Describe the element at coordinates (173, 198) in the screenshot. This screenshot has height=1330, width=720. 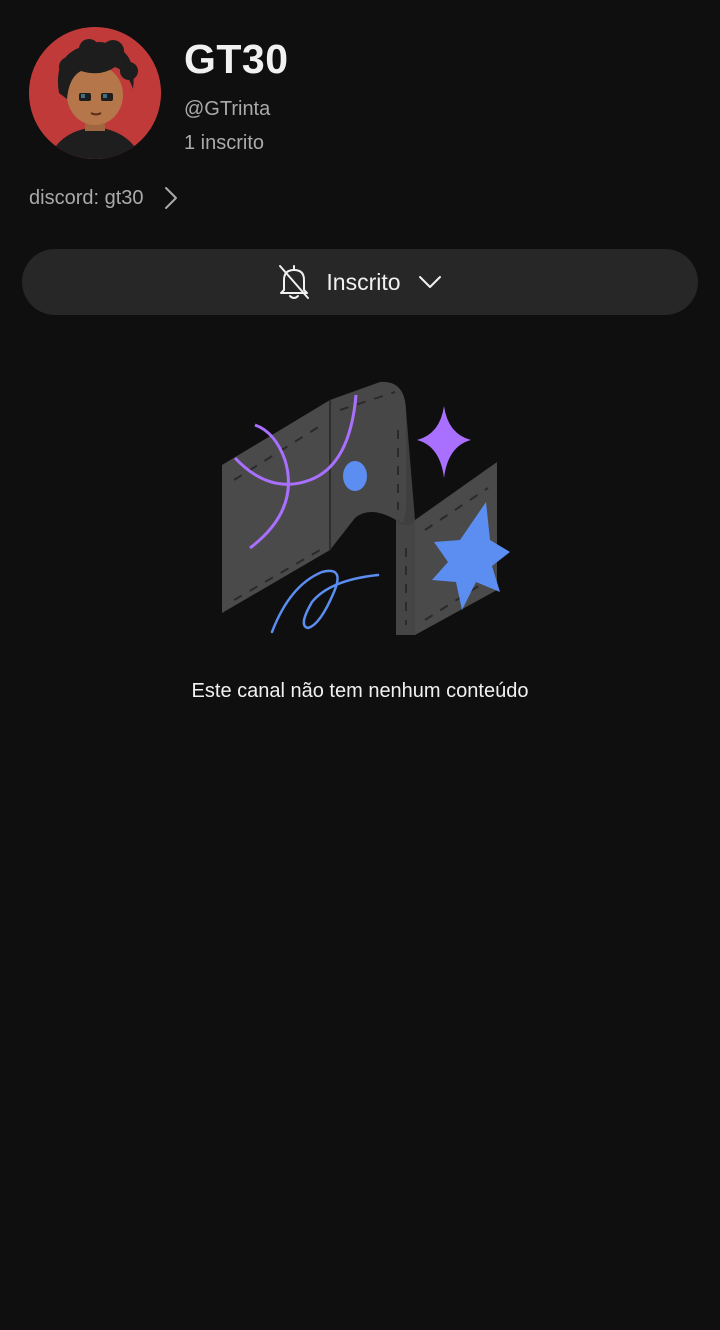
I see `chevron-right-icon` at that location.